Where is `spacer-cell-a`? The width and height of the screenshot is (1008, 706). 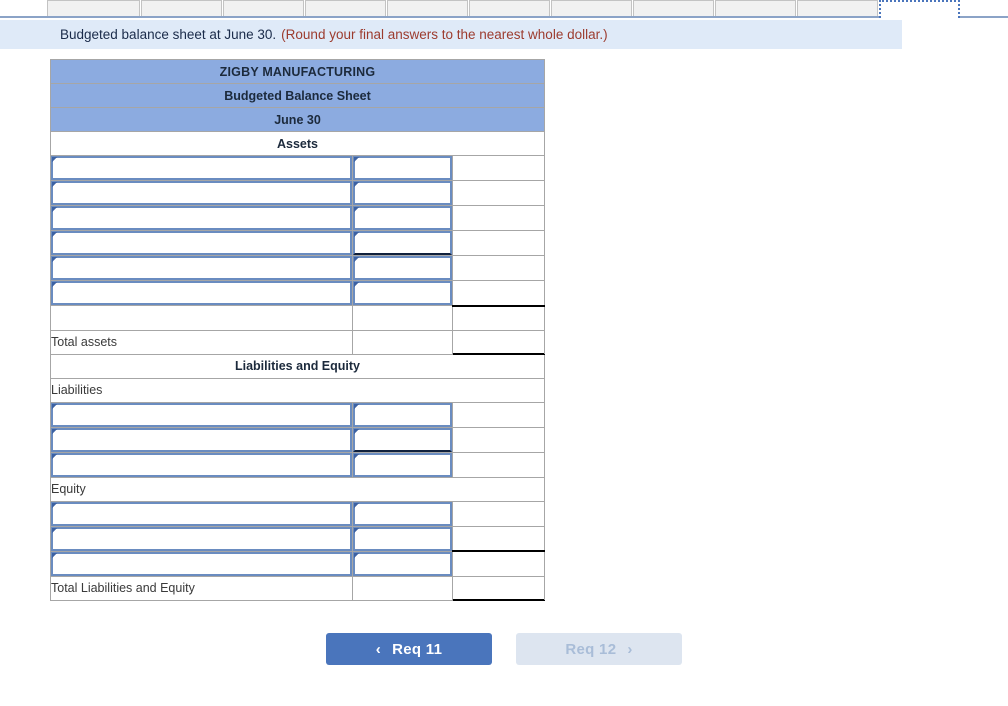 spacer-cell-a is located at coordinates (201, 318).